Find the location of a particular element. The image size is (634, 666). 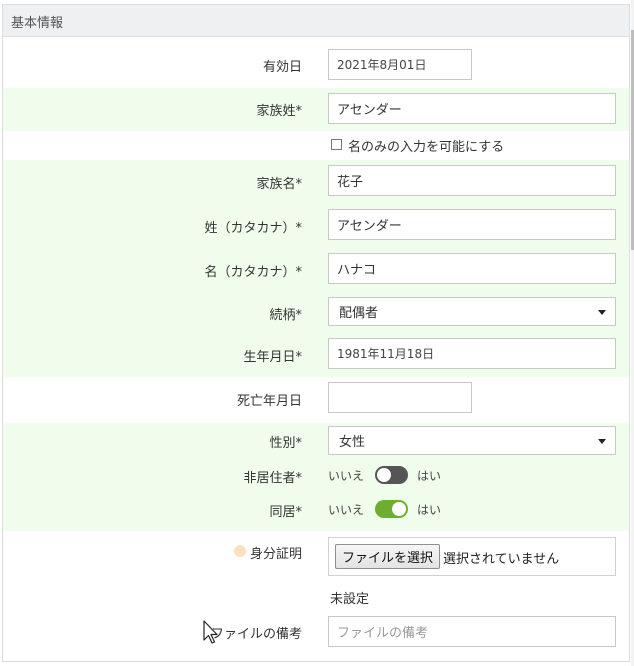

birth-date-value: 1981年11月18日 is located at coordinates (386, 354).